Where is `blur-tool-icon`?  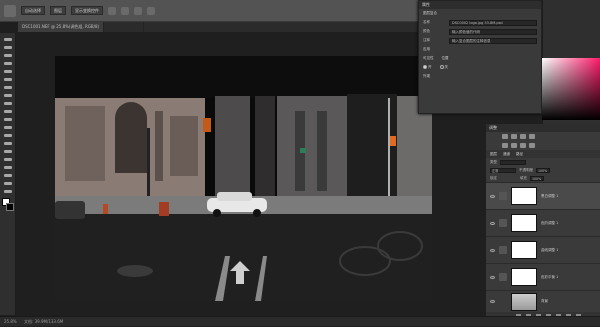 blur-tool-icon is located at coordinates (7, 135).